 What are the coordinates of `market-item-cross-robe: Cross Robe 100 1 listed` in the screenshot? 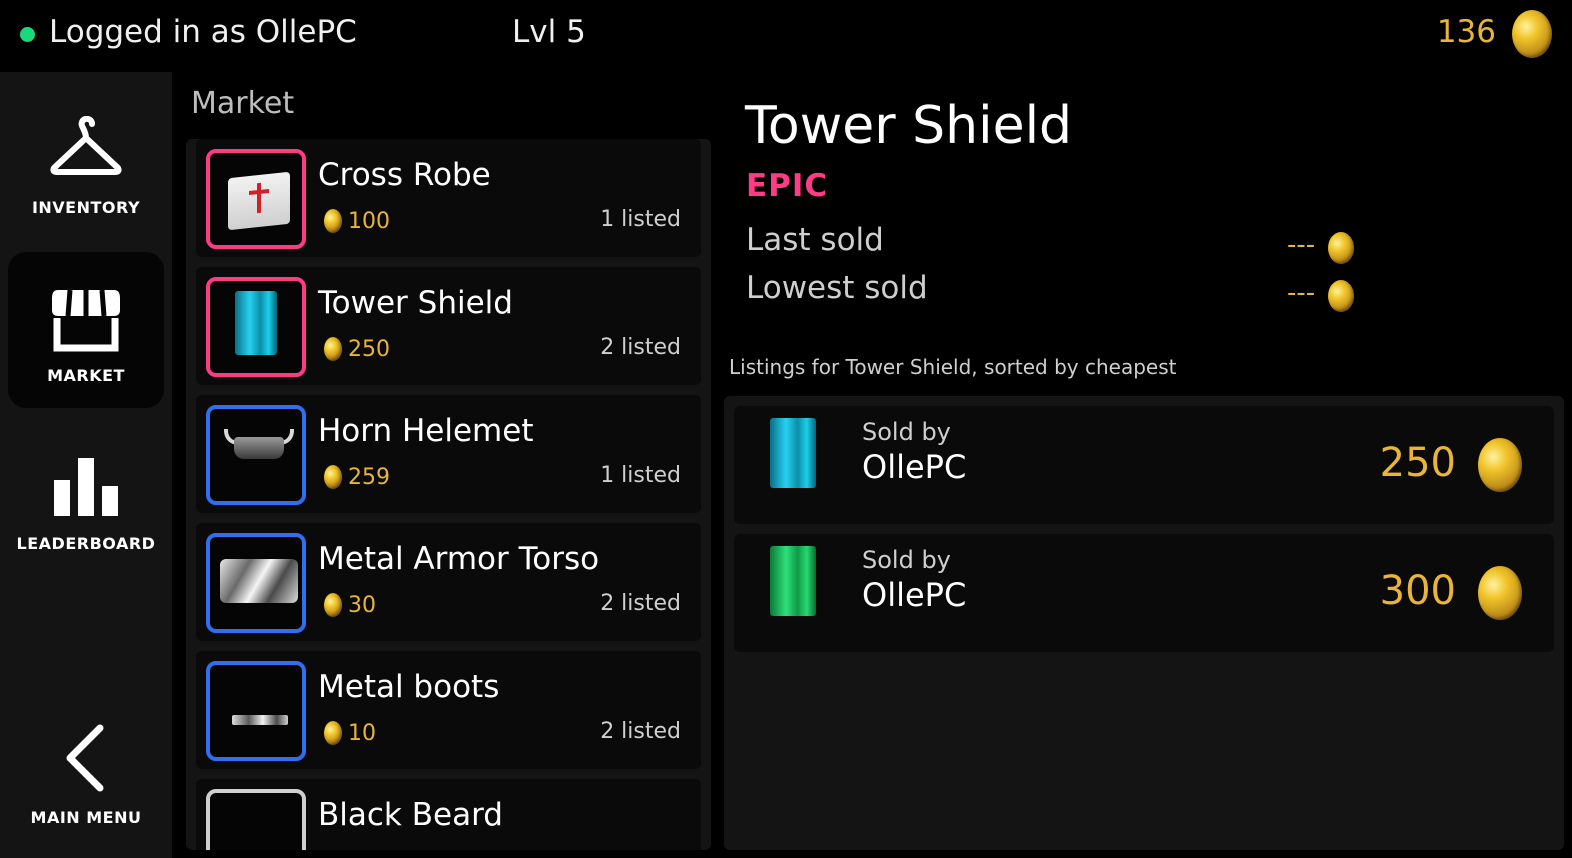 It's located at (448, 198).